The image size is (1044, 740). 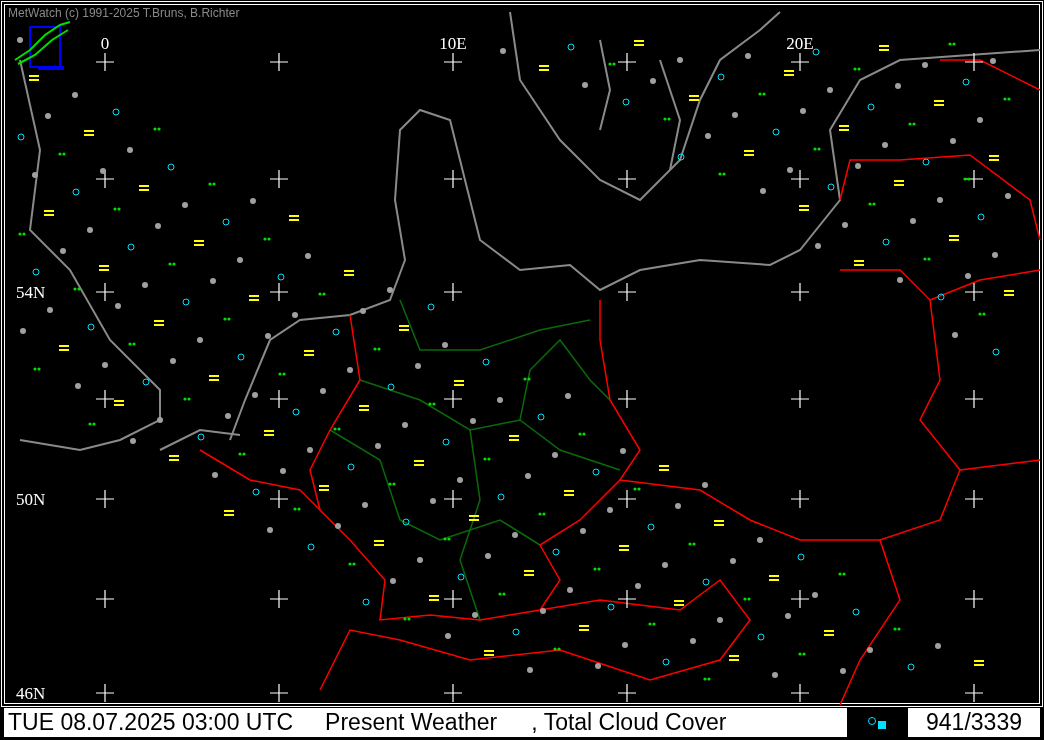 I want to click on longitude-label: 10E, so click(x=453, y=43).